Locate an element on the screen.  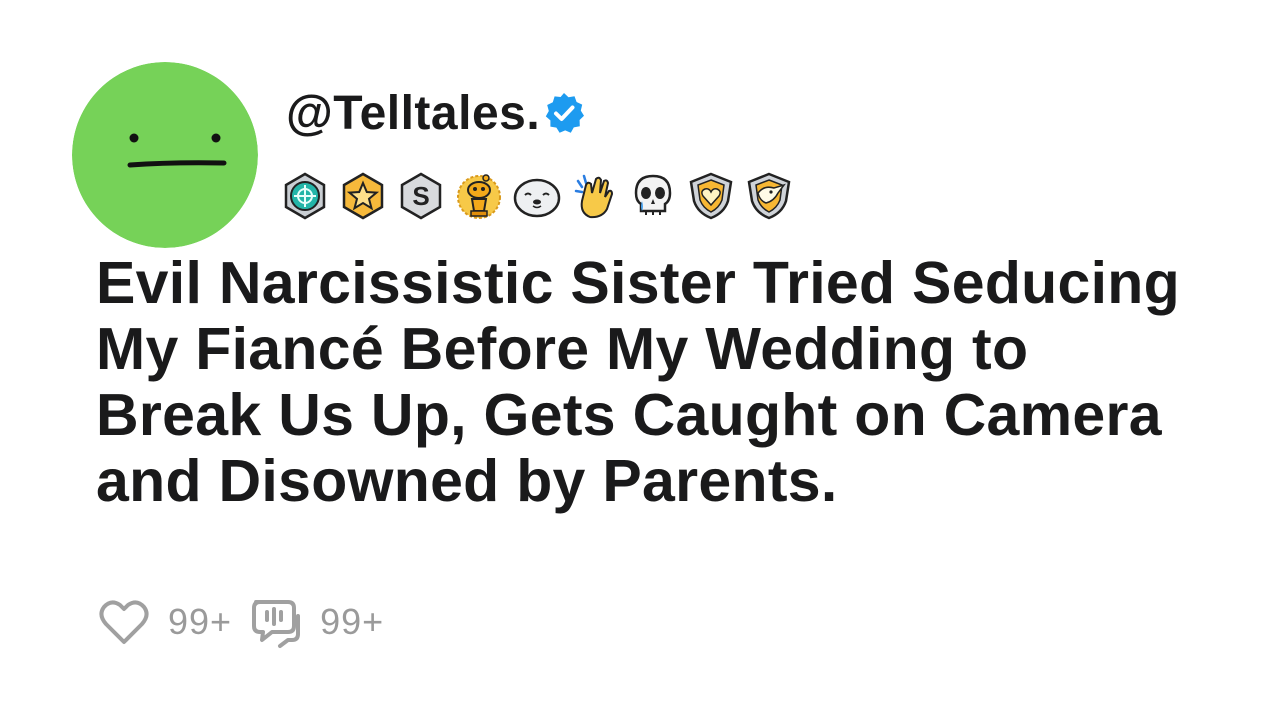
star-award-icon is located at coordinates (363, 196).